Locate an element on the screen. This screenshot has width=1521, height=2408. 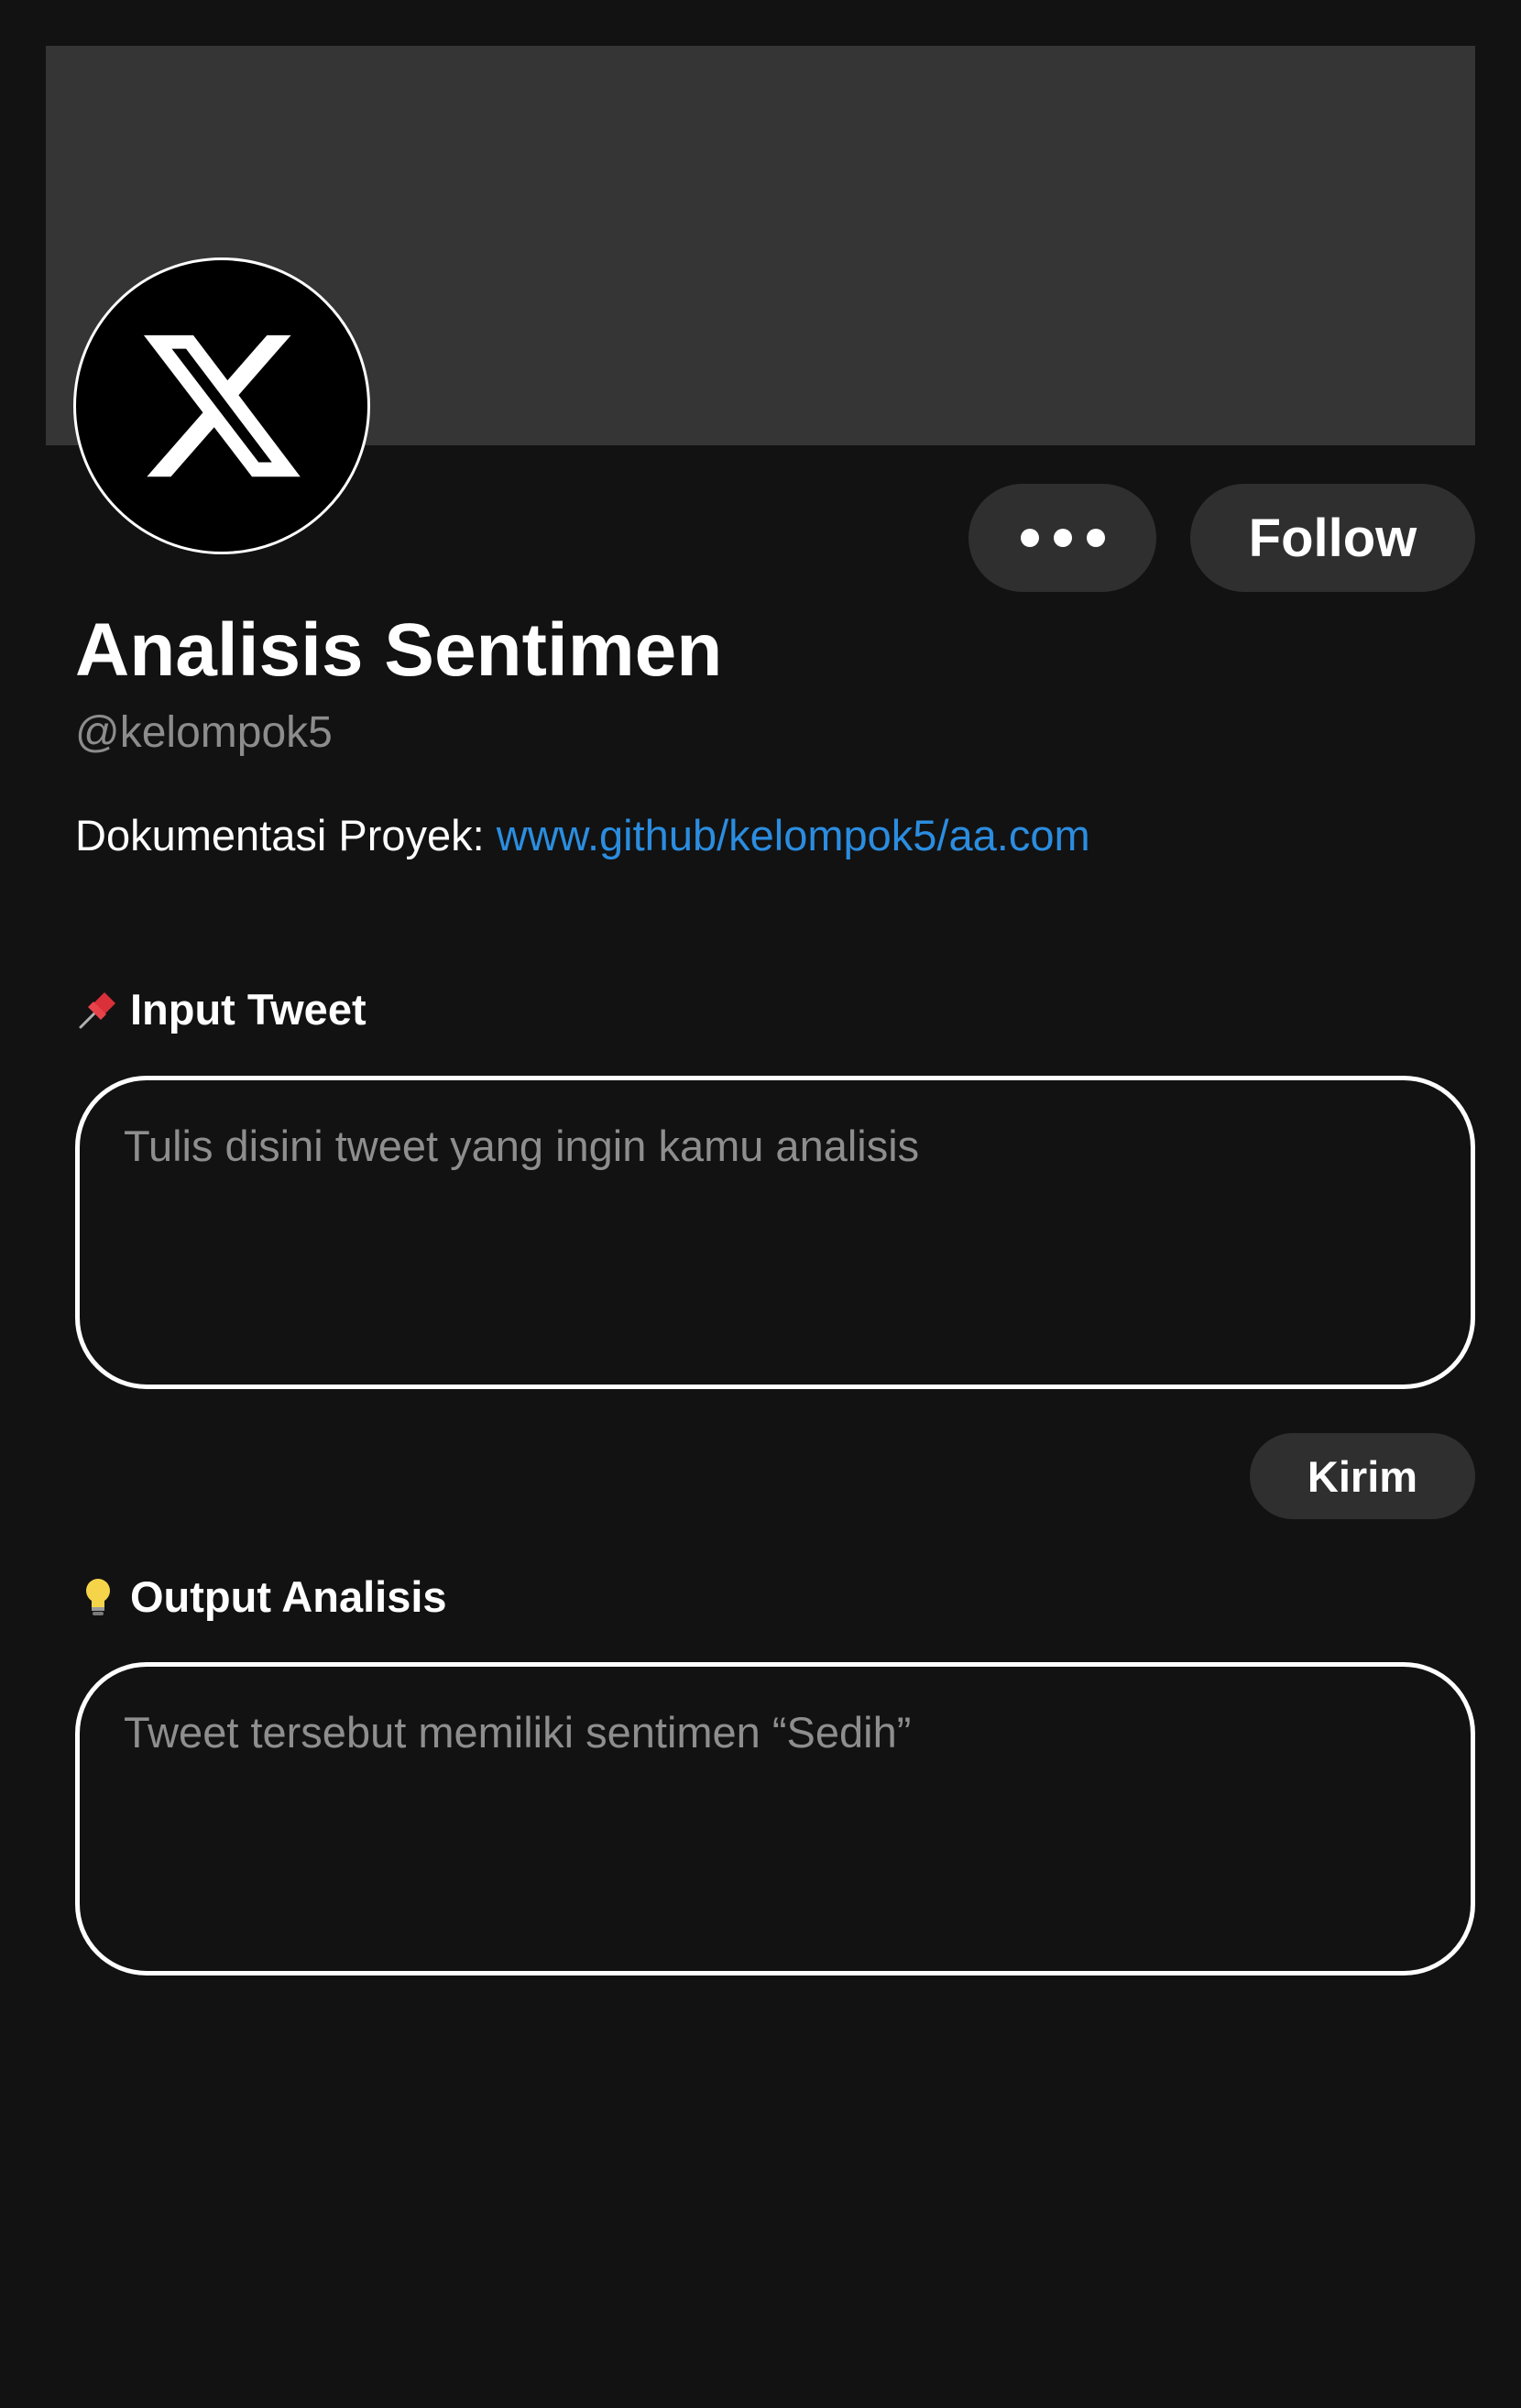
light-bulb-icon is located at coordinates (98, 1597).